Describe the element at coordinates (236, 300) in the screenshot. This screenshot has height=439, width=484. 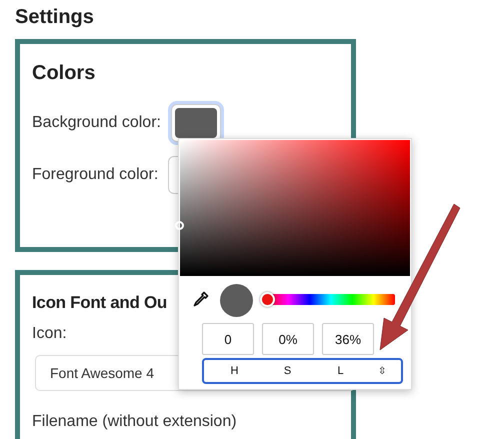
I see `color-preview` at that location.